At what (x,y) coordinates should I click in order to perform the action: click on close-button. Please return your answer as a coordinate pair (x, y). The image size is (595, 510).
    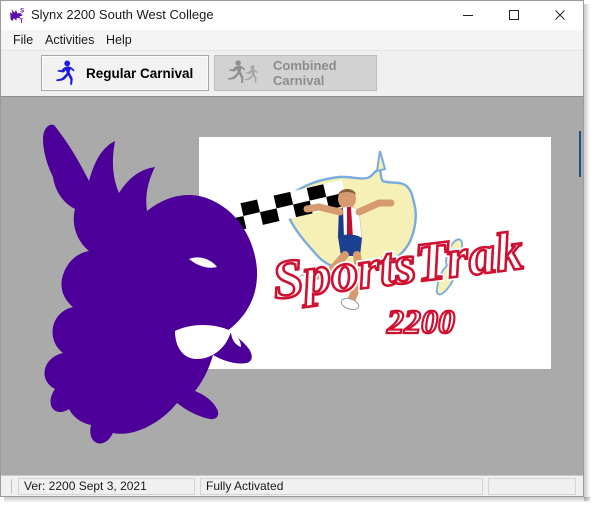
    Looking at the image, I should click on (560, 15).